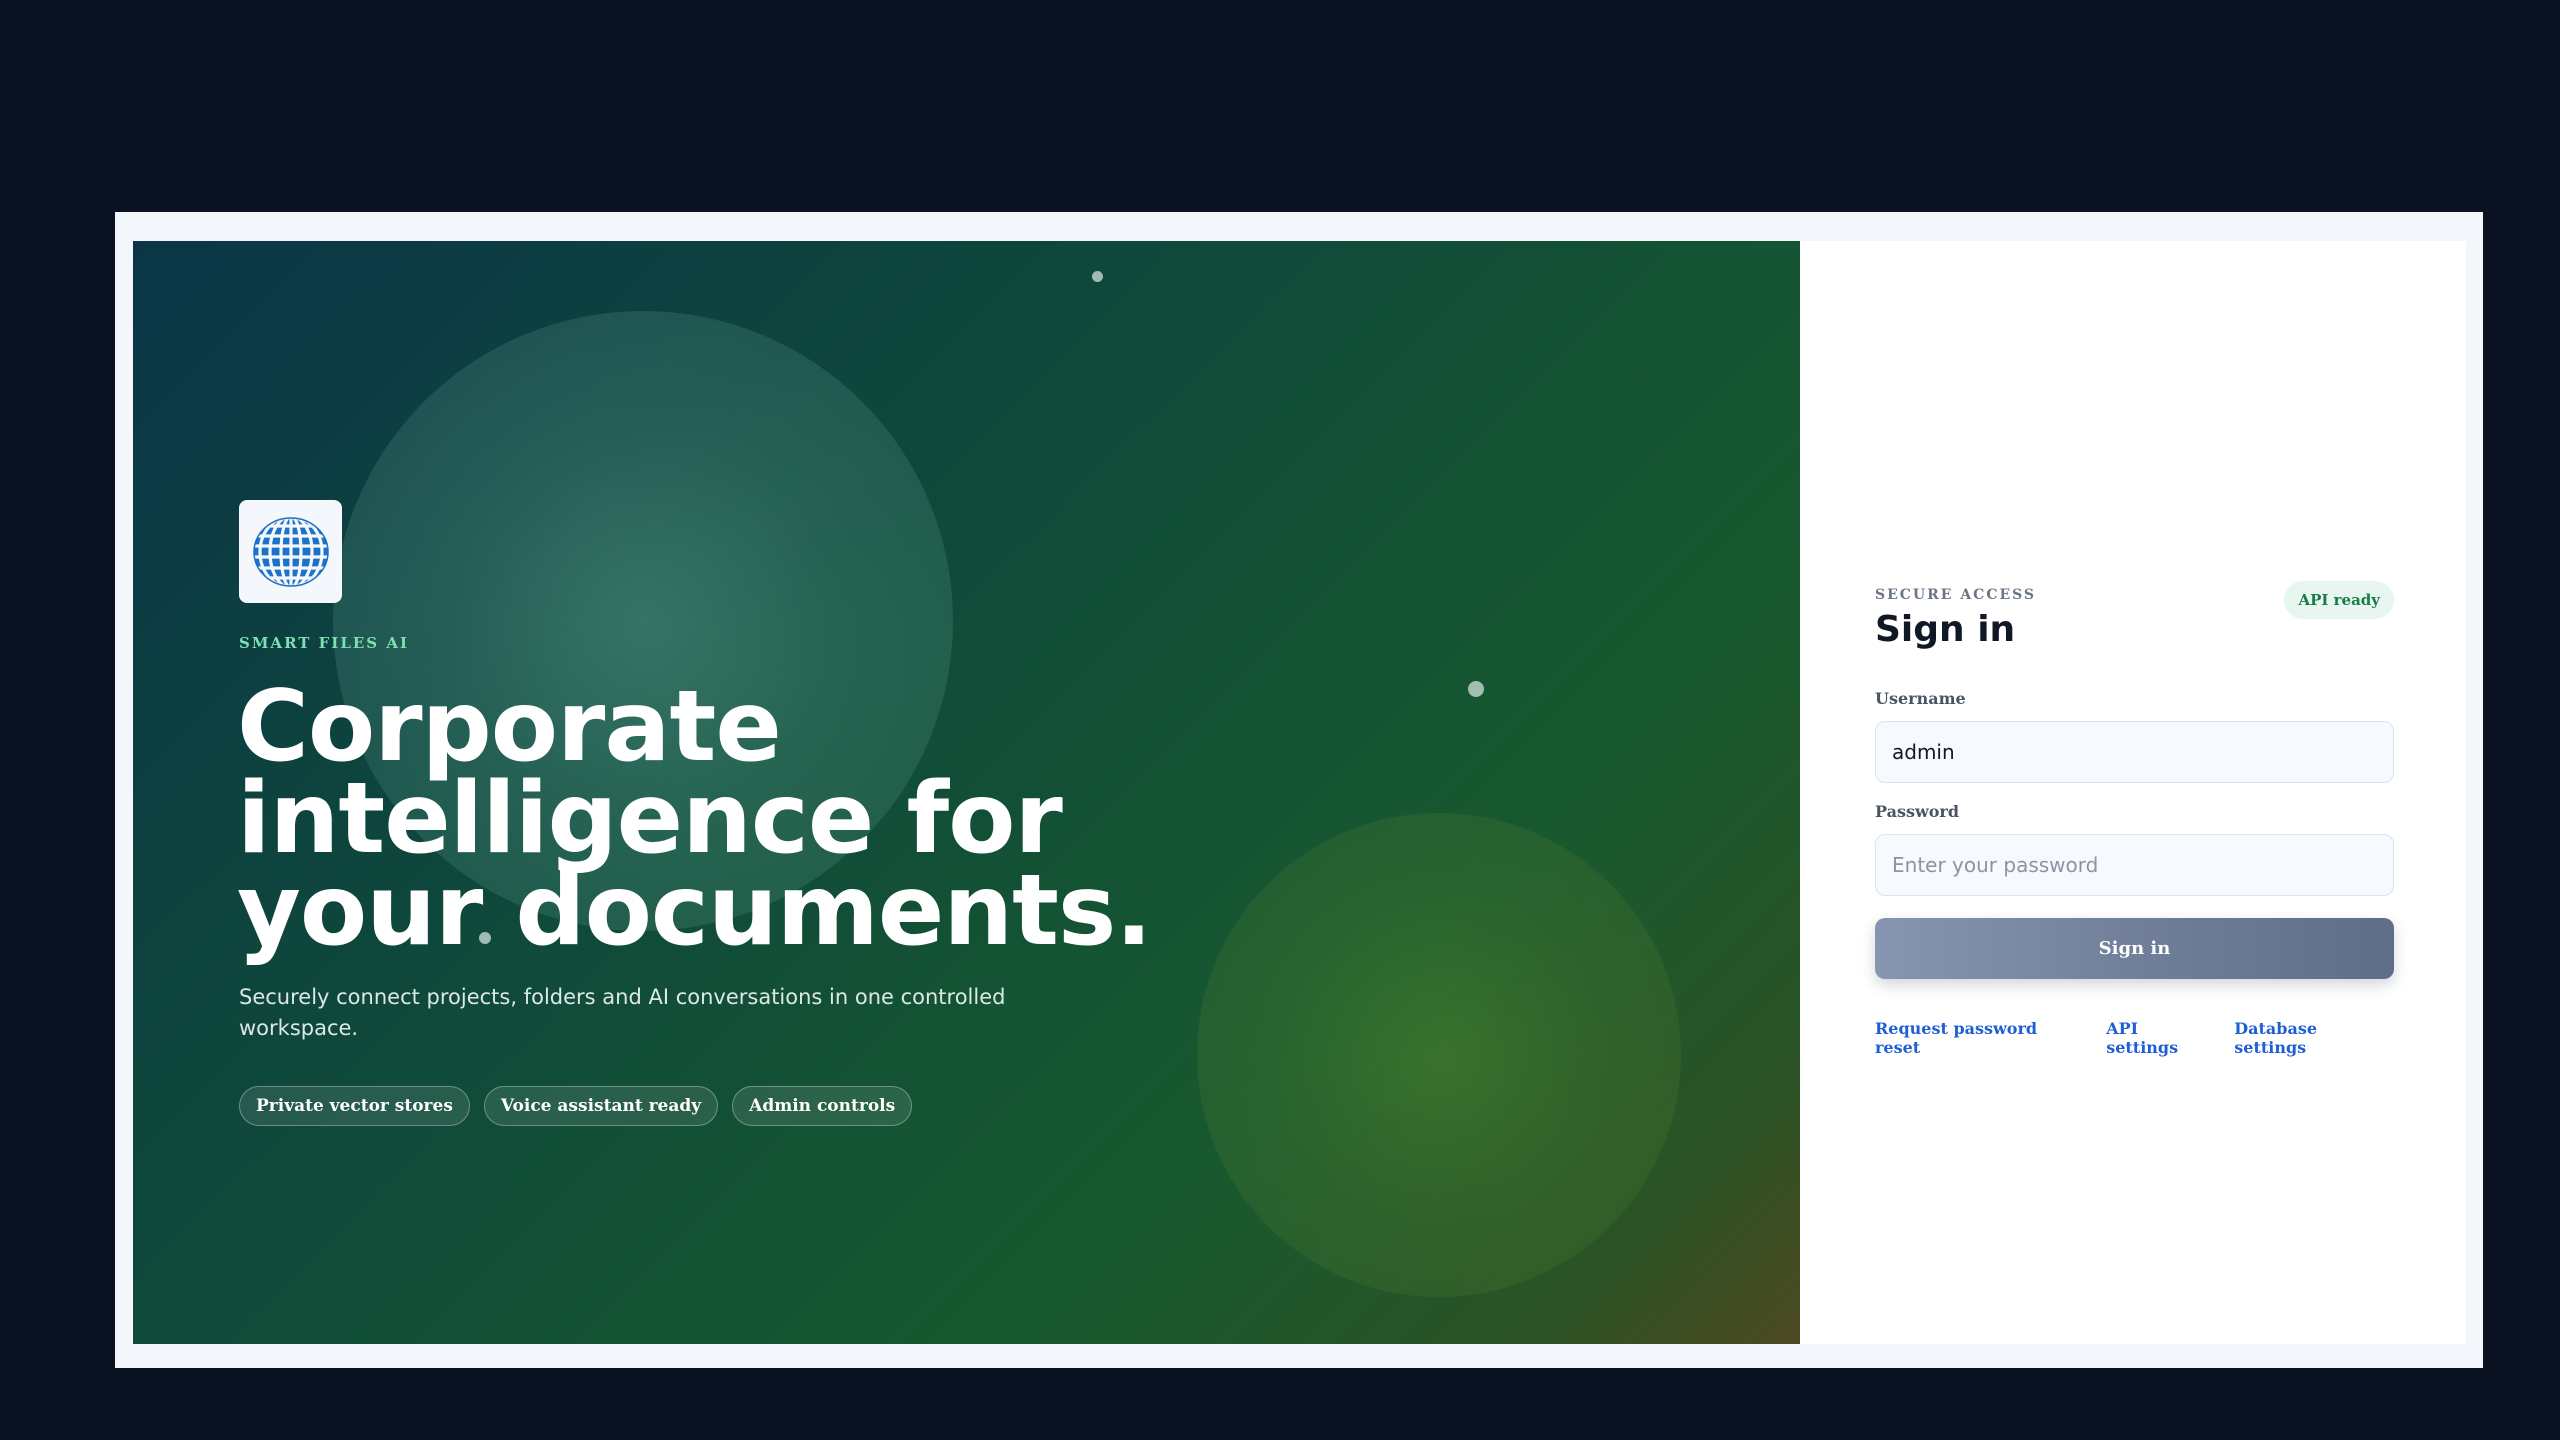 The height and width of the screenshot is (1440, 2560). I want to click on username-label: Username, so click(1920, 698).